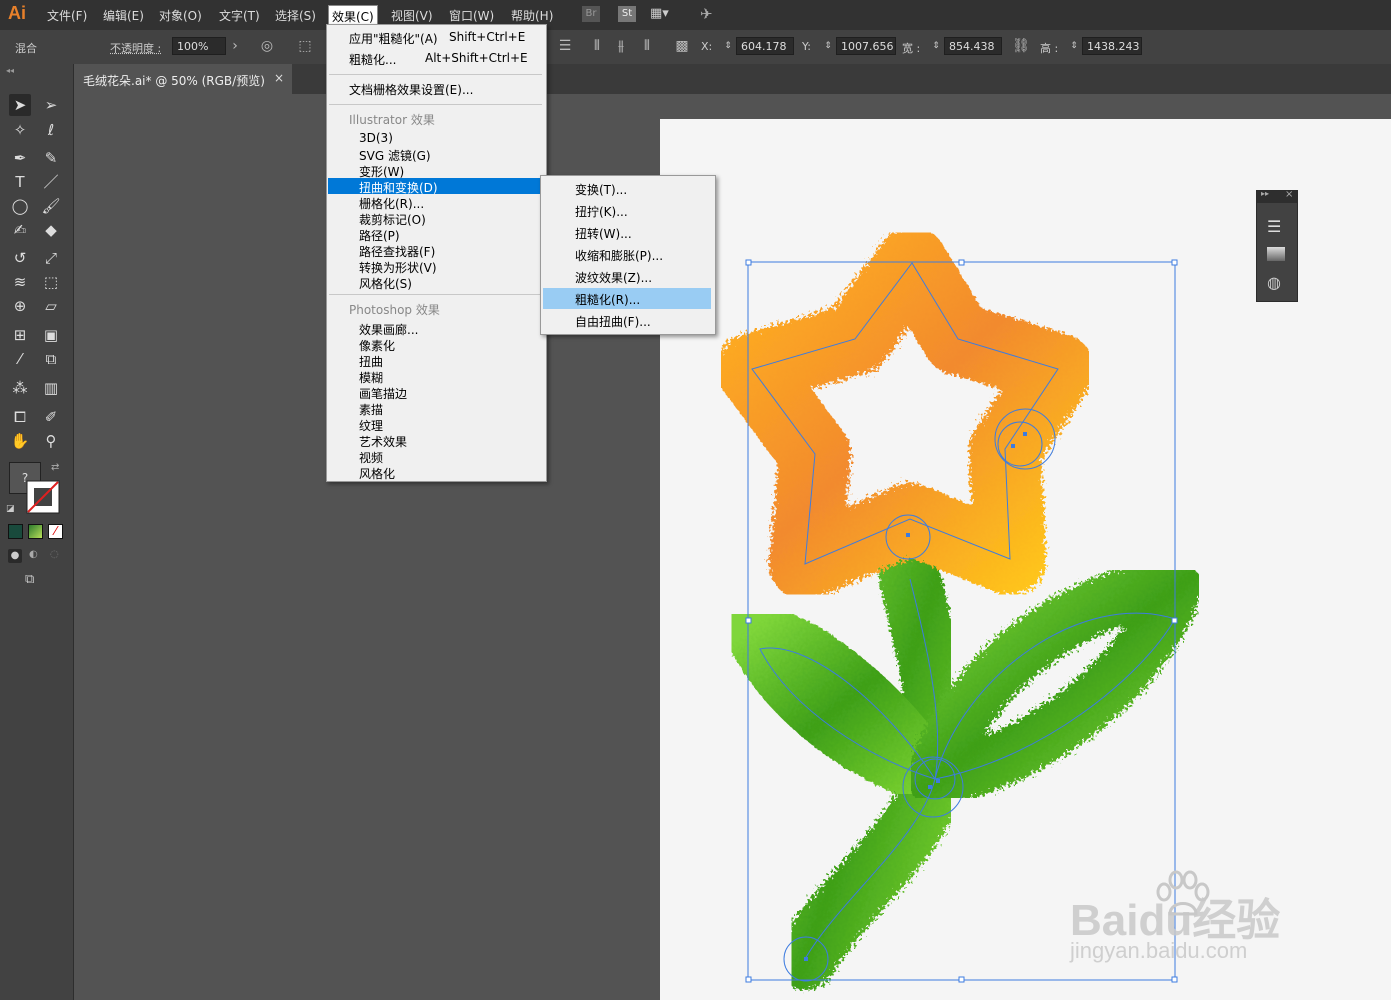 The image size is (1391, 1000). What do you see at coordinates (10, 509) in the screenshot?
I see `default-colors-icon: ◪` at bounding box center [10, 509].